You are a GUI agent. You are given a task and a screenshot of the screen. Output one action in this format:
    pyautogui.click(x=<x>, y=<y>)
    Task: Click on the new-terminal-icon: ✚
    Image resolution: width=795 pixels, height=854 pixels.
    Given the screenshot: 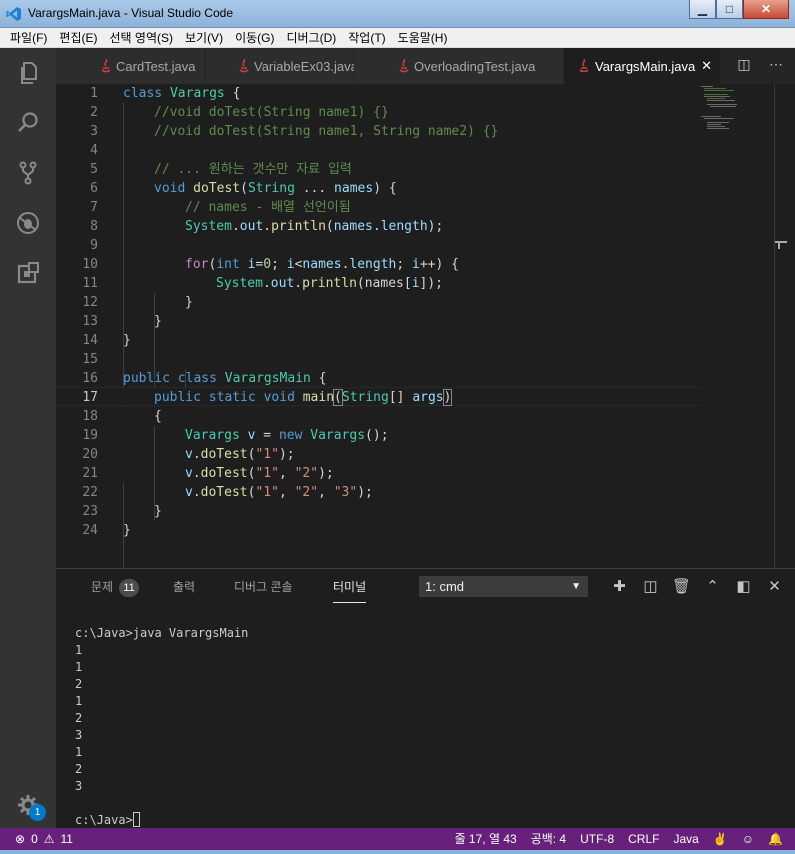 What is the action you would take?
    pyautogui.click(x=619, y=586)
    